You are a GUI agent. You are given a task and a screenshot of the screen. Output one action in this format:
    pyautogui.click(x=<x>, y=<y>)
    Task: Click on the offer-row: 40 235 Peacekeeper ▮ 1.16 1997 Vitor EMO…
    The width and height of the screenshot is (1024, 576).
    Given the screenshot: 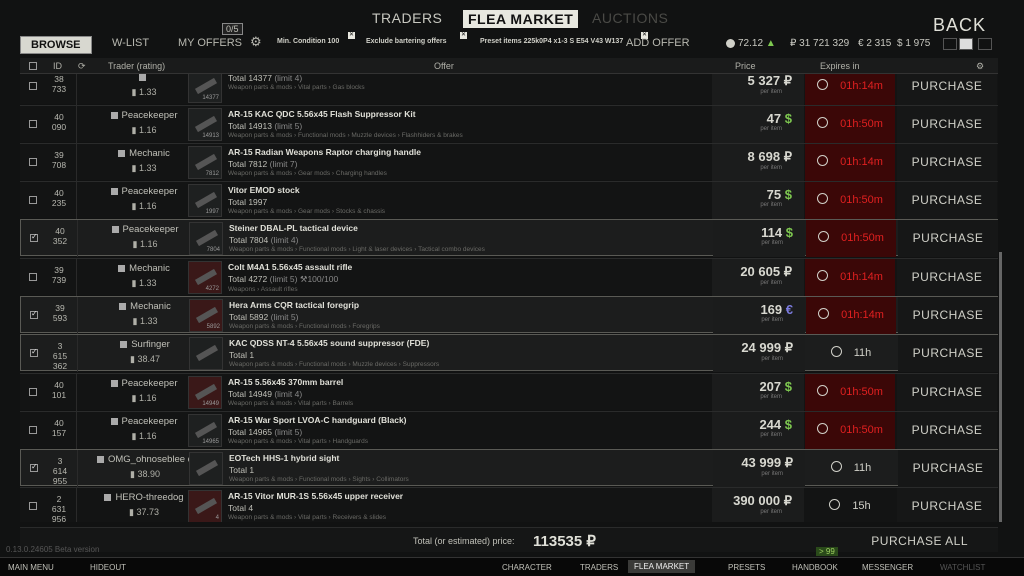 What is the action you would take?
    pyautogui.click(x=509, y=200)
    